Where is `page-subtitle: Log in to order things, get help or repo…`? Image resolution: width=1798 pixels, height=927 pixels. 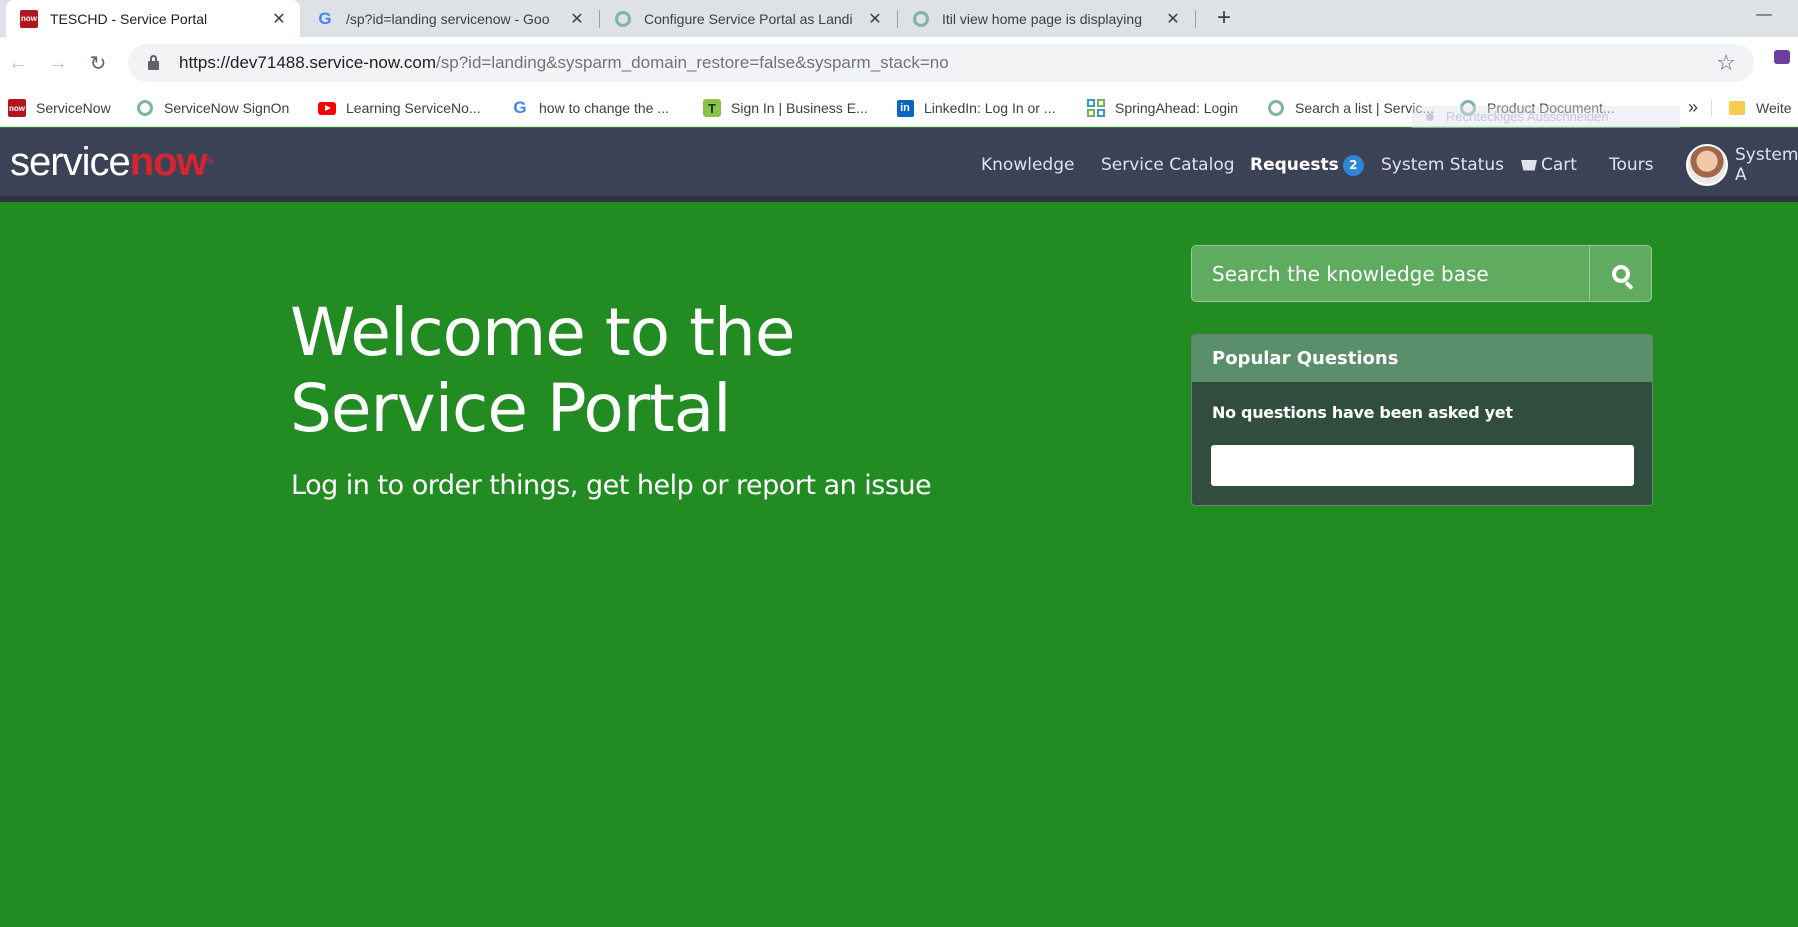
page-subtitle: Log in to order things, get help or repo… is located at coordinates (611, 485).